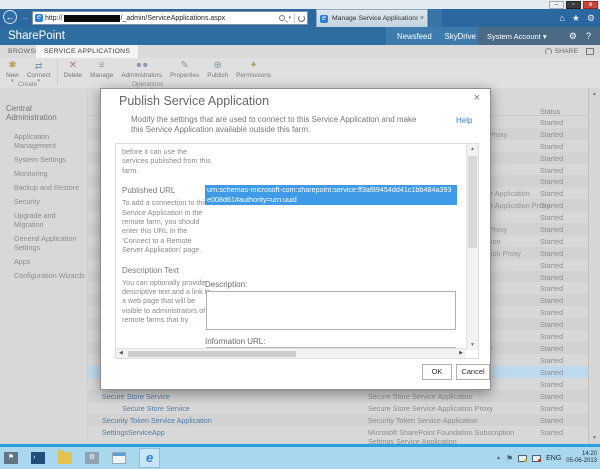 The image size is (600, 469). I want to click on folder-icon, so click(65, 457).